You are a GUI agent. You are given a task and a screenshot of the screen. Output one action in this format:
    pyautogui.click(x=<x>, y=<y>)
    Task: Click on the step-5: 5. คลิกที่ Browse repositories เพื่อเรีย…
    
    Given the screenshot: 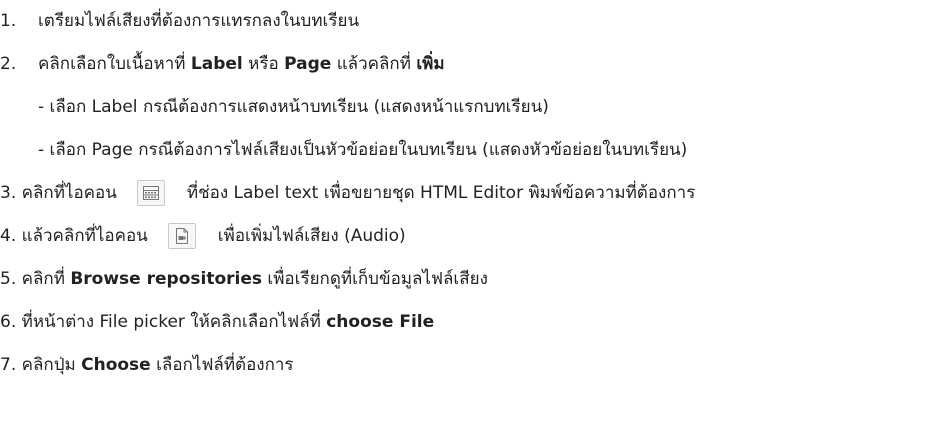 What is the action you would take?
    pyautogui.click(x=244, y=279)
    